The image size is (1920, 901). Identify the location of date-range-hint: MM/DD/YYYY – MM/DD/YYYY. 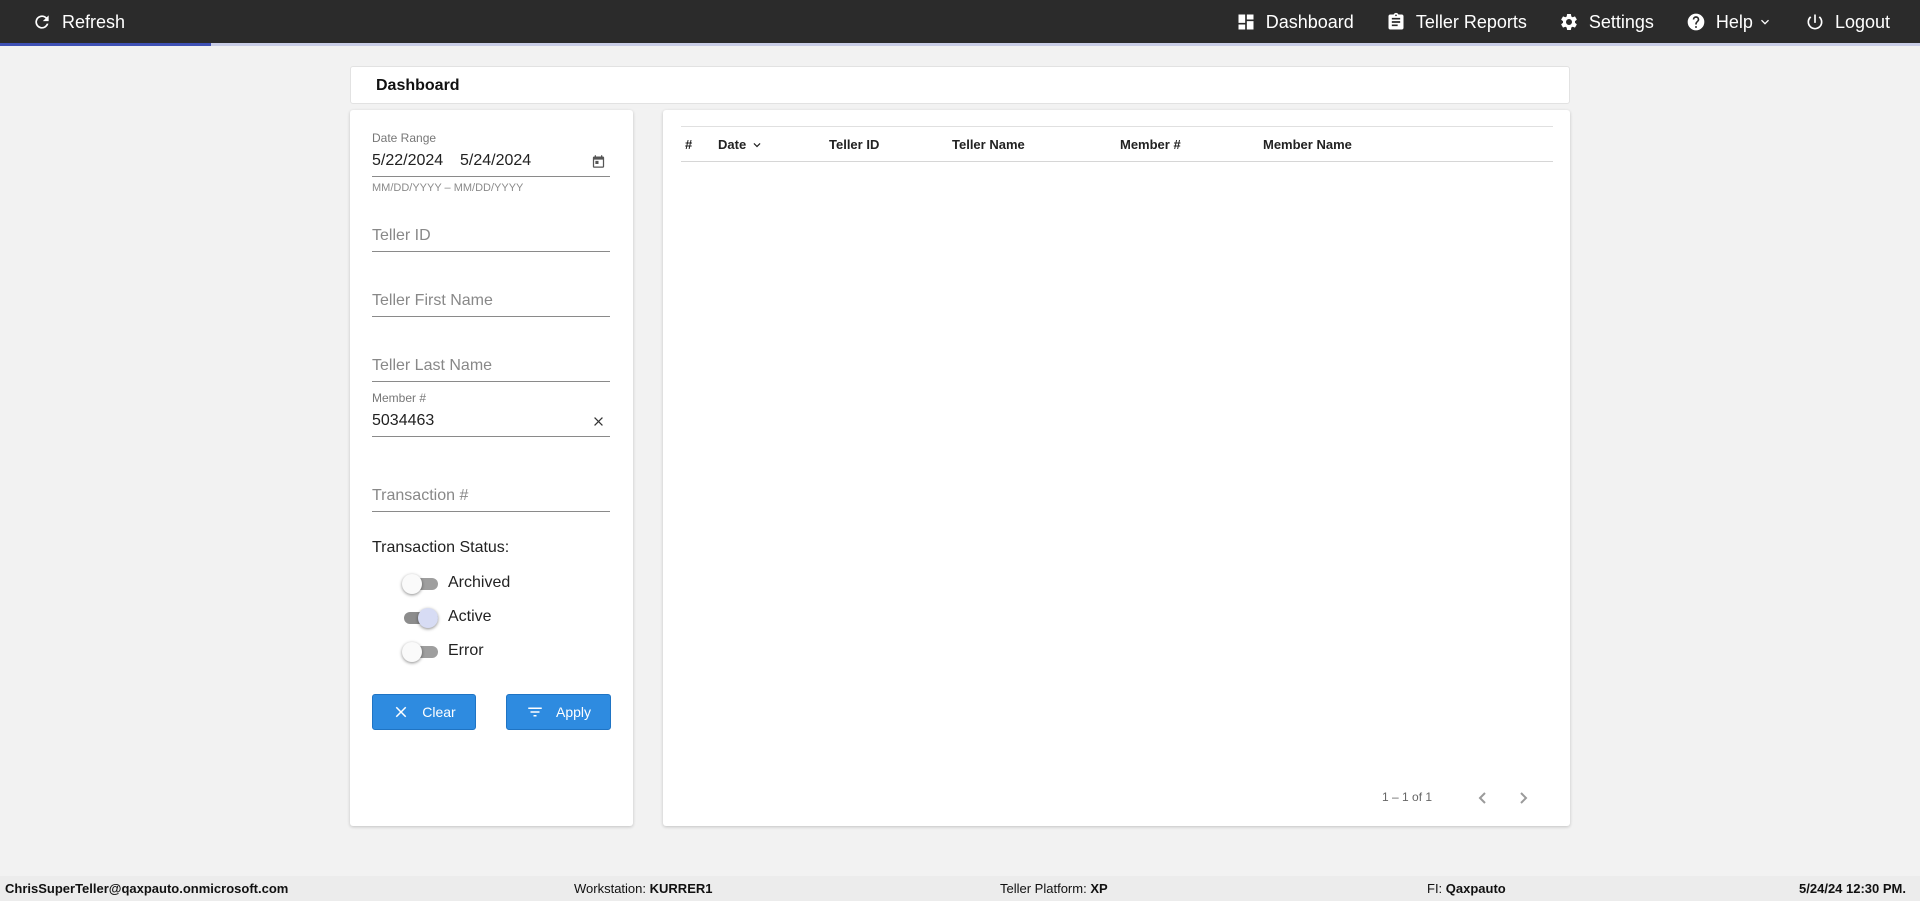
(448, 188).